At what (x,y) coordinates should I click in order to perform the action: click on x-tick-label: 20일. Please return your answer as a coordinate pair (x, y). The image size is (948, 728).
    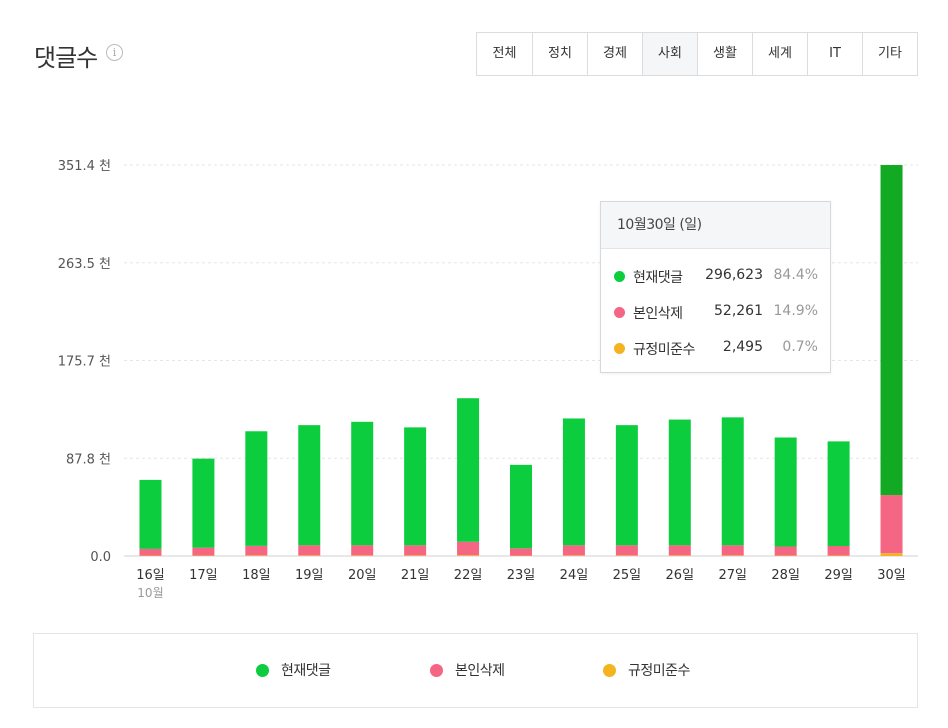
    Looking at the image, I should click on (362, 575).